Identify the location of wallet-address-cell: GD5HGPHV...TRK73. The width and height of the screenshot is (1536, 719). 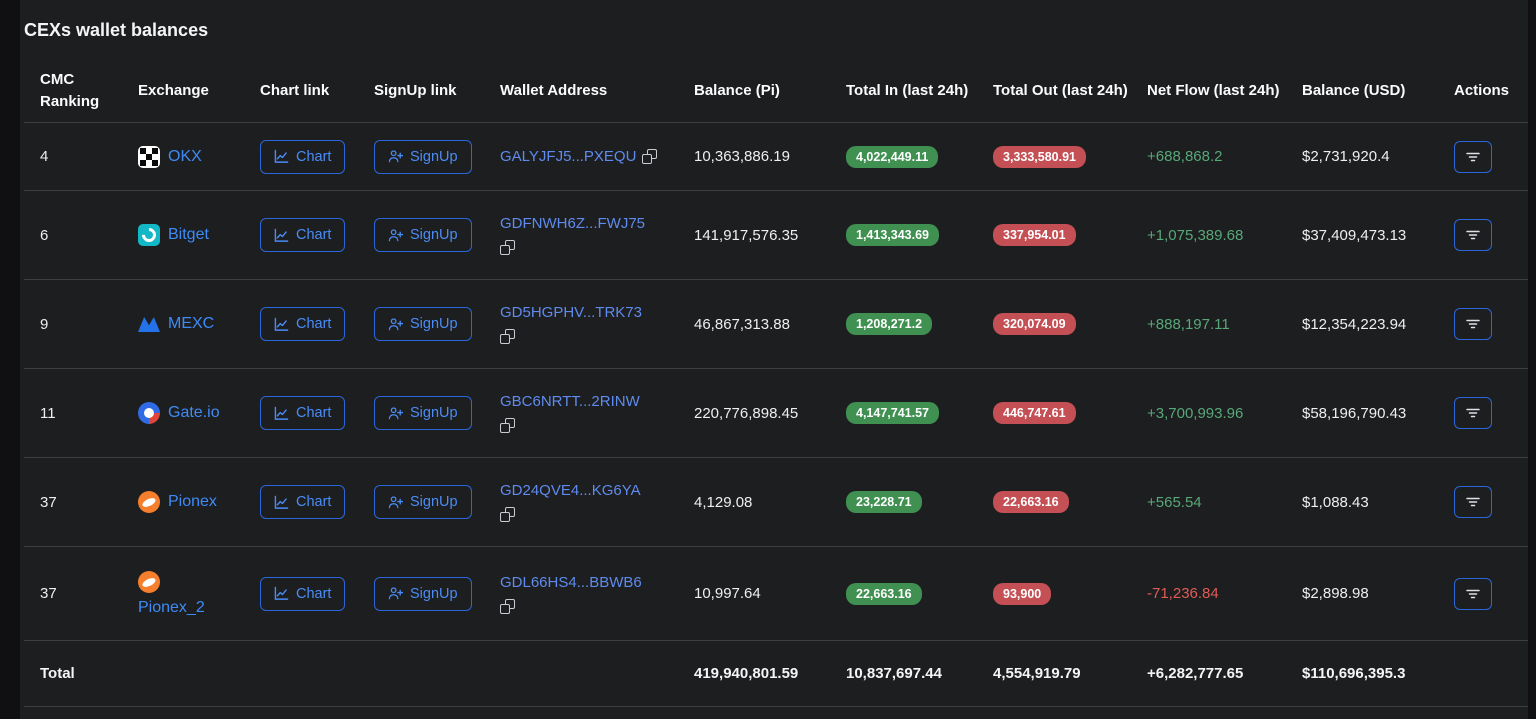
(597, 324).